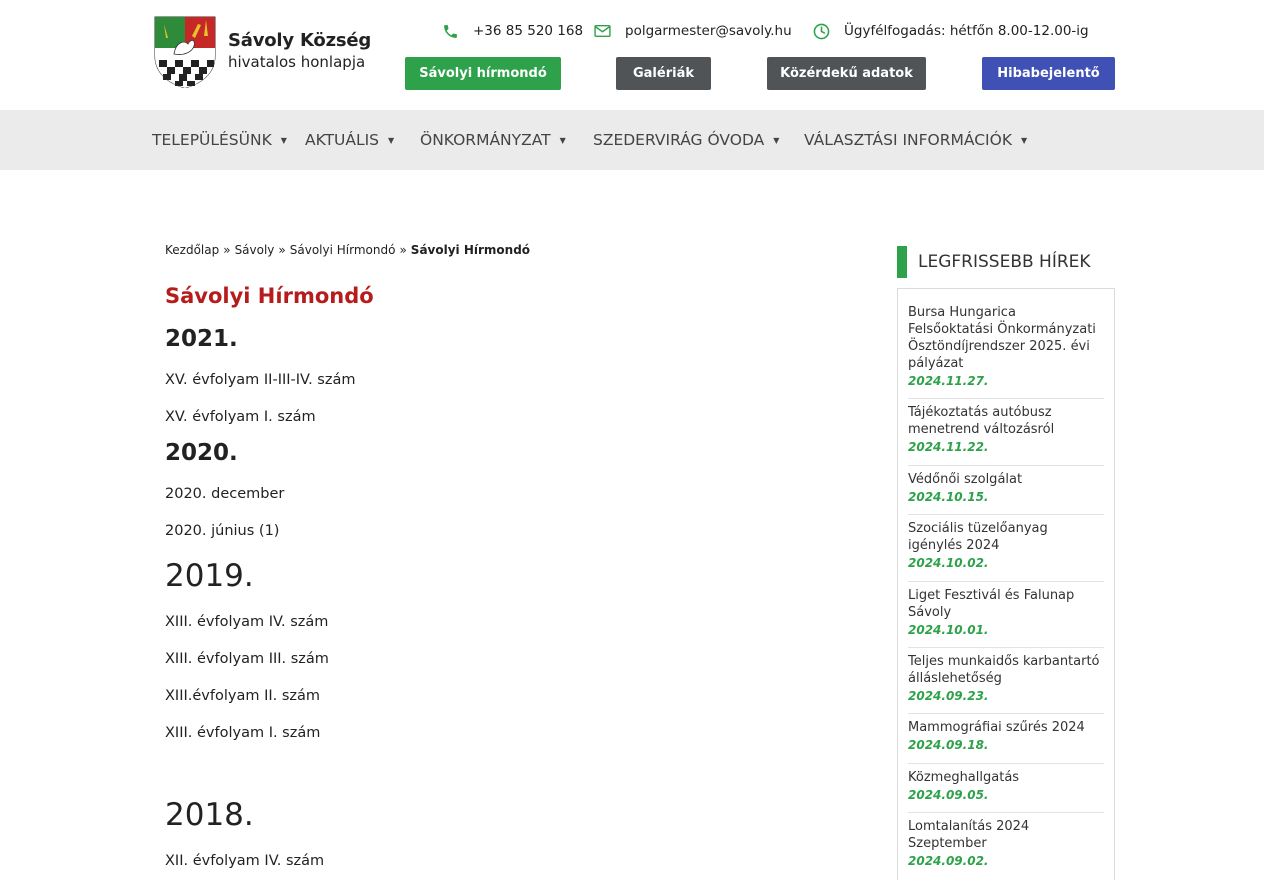 This screenshot has height=880, width=1264. I want to click on news-item: Lomtalanítás 2024 Szeptember 2024.09.02., so click(1006, 849).